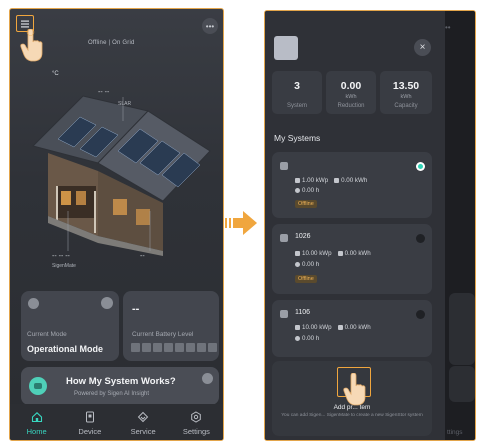 The width and height of the screenshot is (483, 446). I want to click on nav-service: Service, so click(143, 423).